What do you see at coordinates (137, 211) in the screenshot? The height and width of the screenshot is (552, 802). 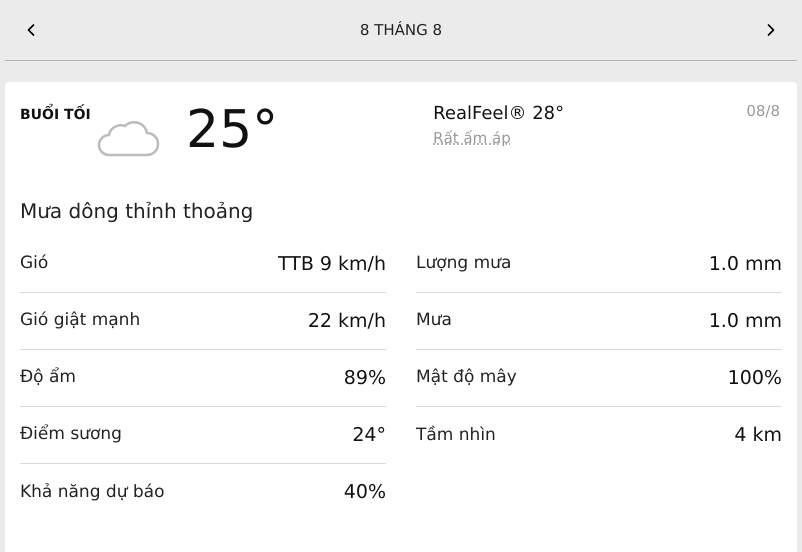 I see `condition-text: Mưa dông thỉnh thoảng` at bounding box center [137, 211].